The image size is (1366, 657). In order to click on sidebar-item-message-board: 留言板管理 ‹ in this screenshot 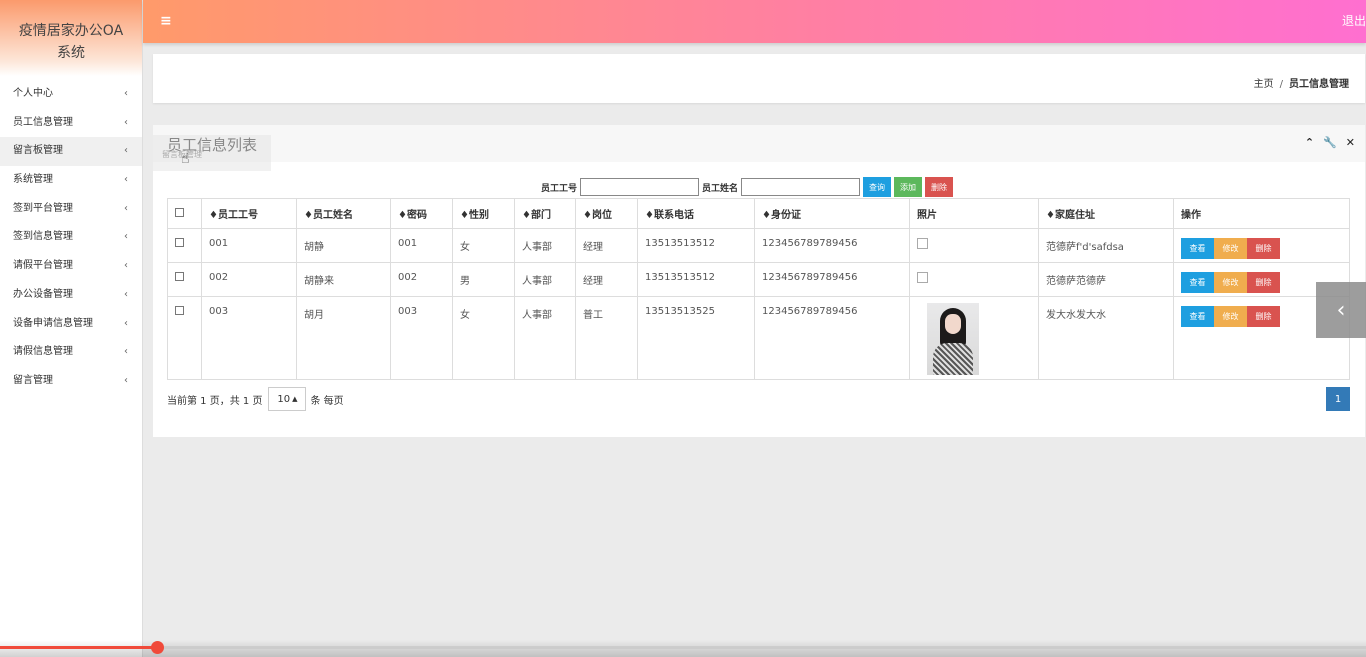, I will do `click(71, 152)`.